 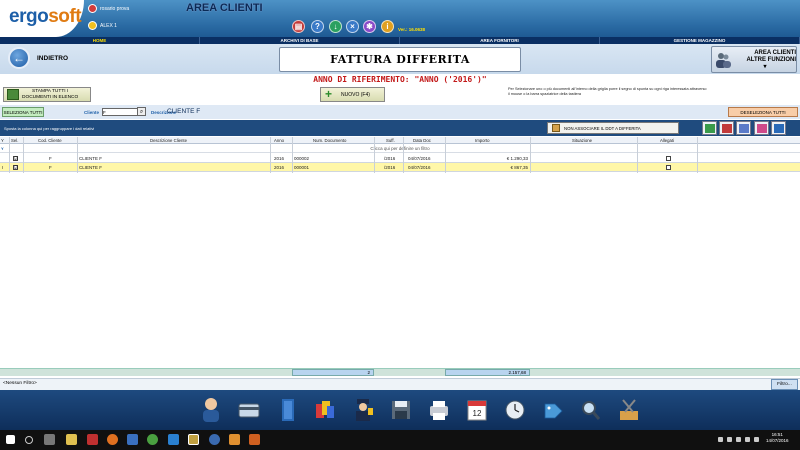 What do you see at coordinates (422, 140) in the screenshot?
I see `col-data-doc: Data Doc` at bounding box center [422, 140].